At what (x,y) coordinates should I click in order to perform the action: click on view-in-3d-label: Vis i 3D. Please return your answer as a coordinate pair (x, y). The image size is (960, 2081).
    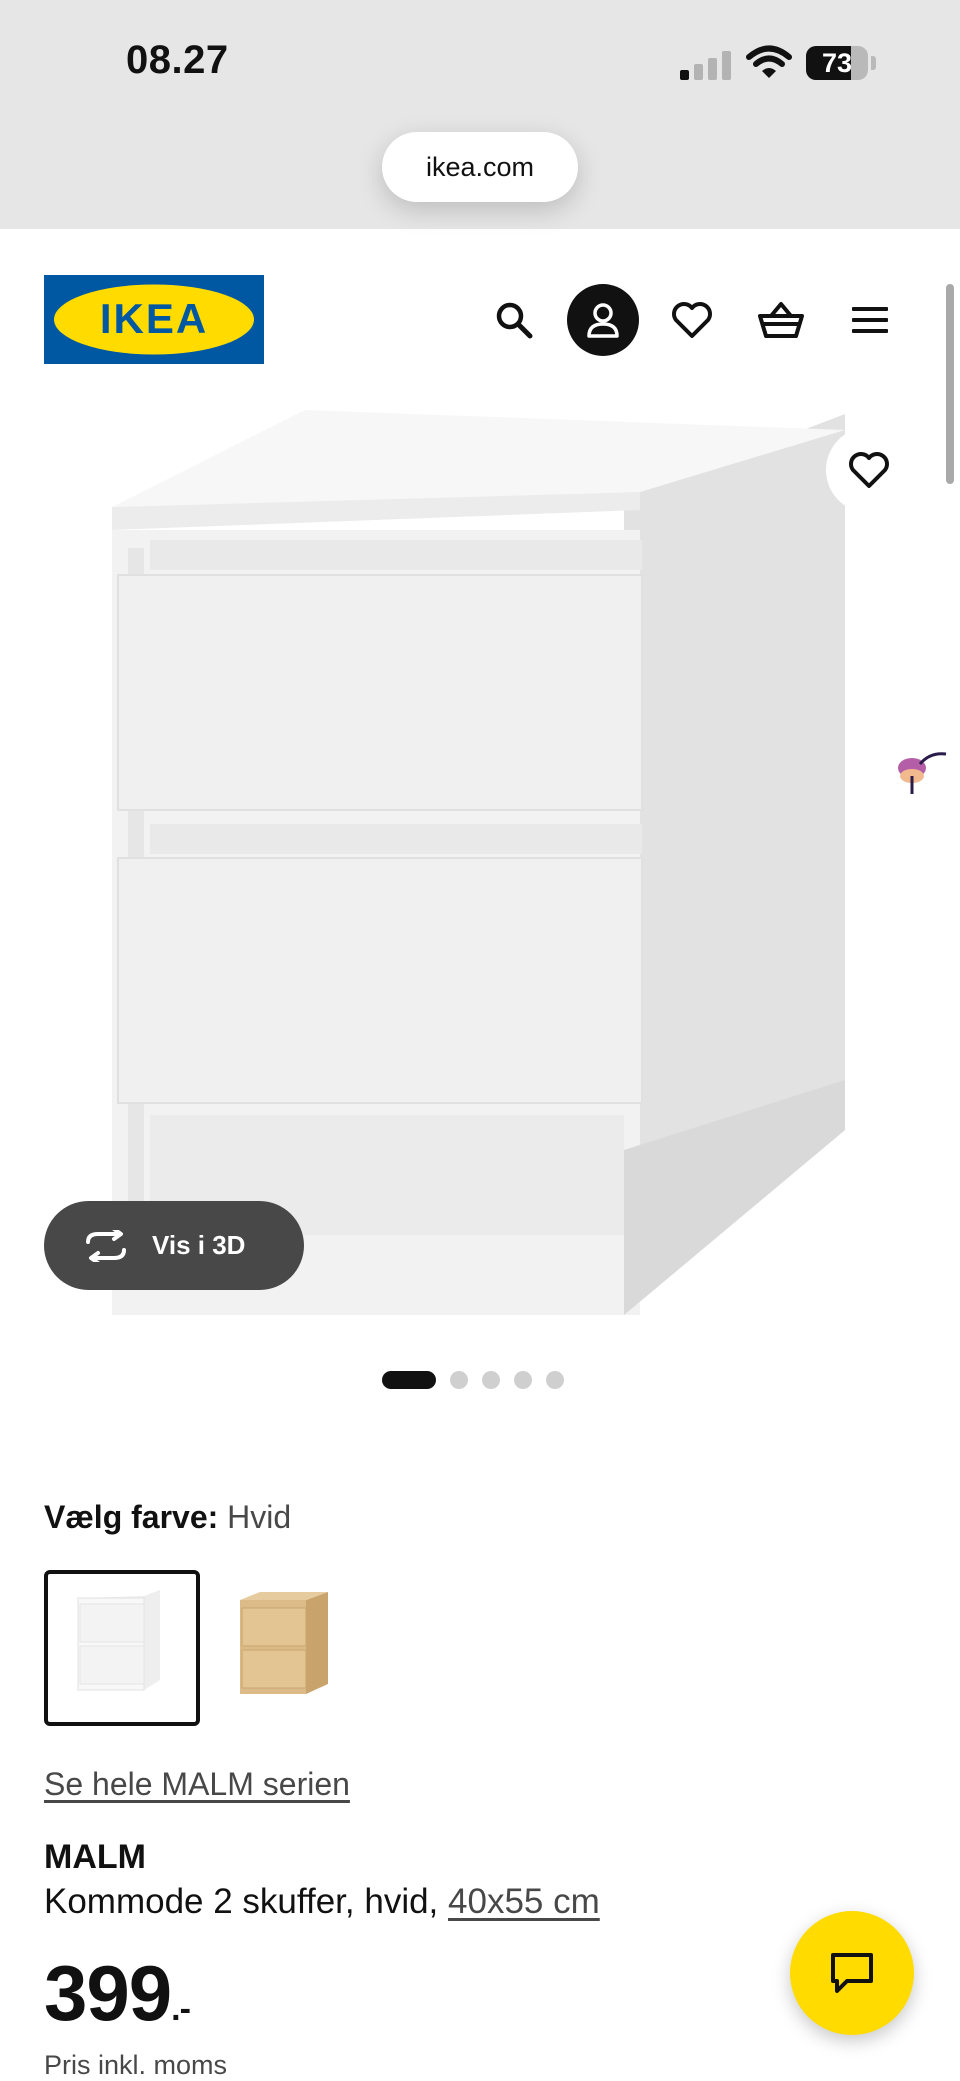
    Looking at the image, I should click on (199, 1245).